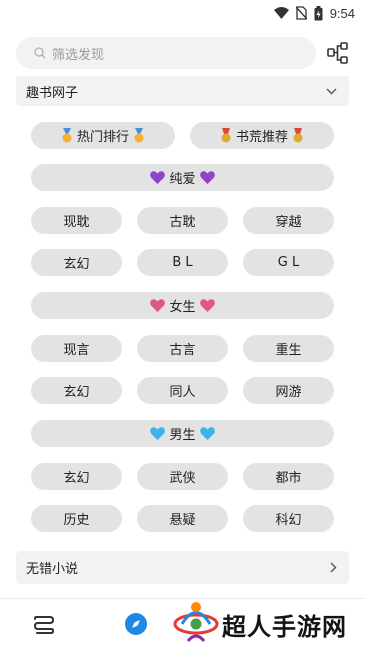 Image resolution: width=365 pixels, height=650 pixels. I want to click on book-recommend-label: 书荒推荐, so click(261, 137).